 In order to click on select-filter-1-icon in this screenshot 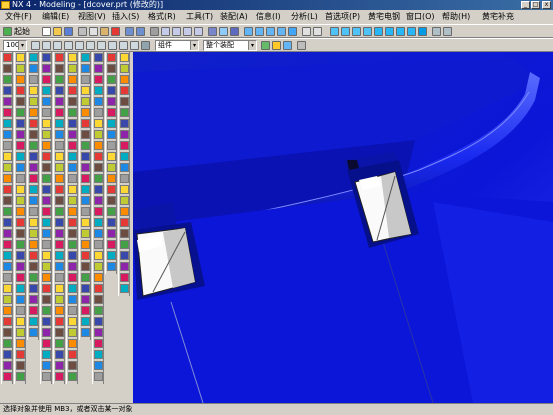, I will do `click(35, 45)`.